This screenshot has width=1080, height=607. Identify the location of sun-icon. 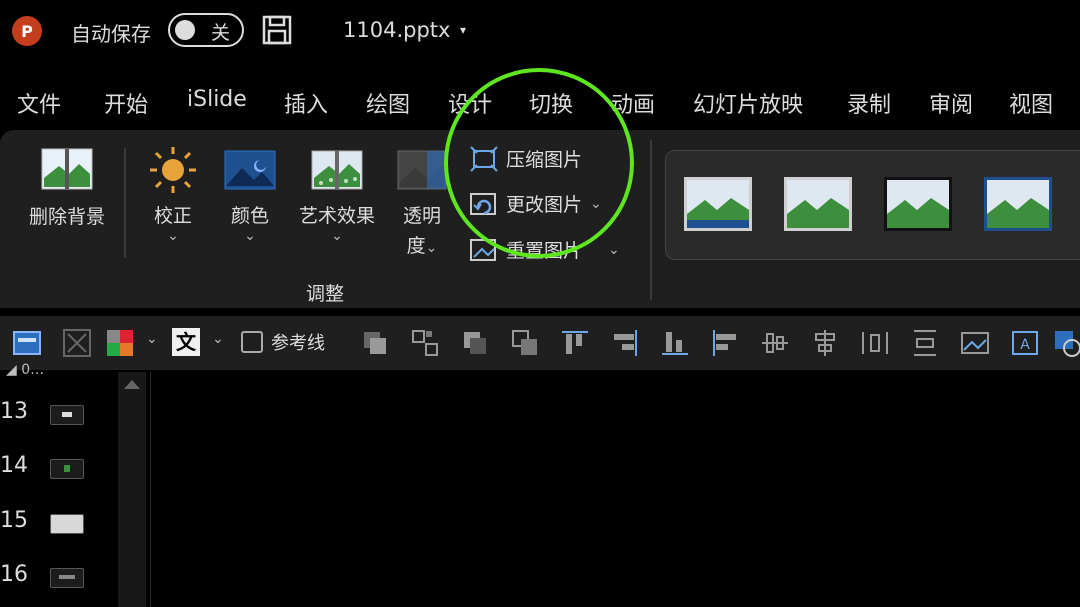
(173, 170).